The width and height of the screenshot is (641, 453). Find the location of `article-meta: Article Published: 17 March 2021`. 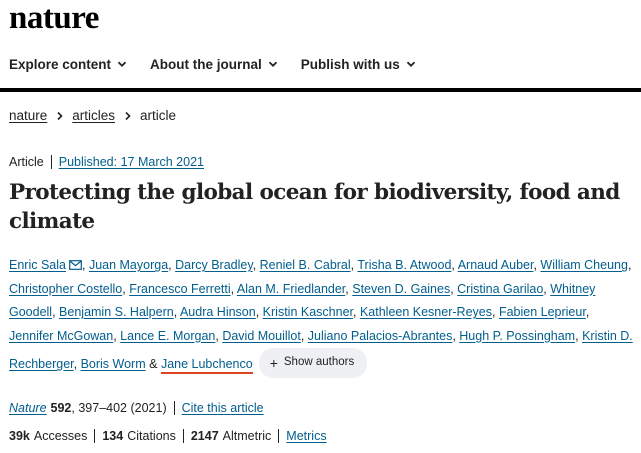

article-meta: Article Published: 17 March 2021 is located at coordinates (106, 162).